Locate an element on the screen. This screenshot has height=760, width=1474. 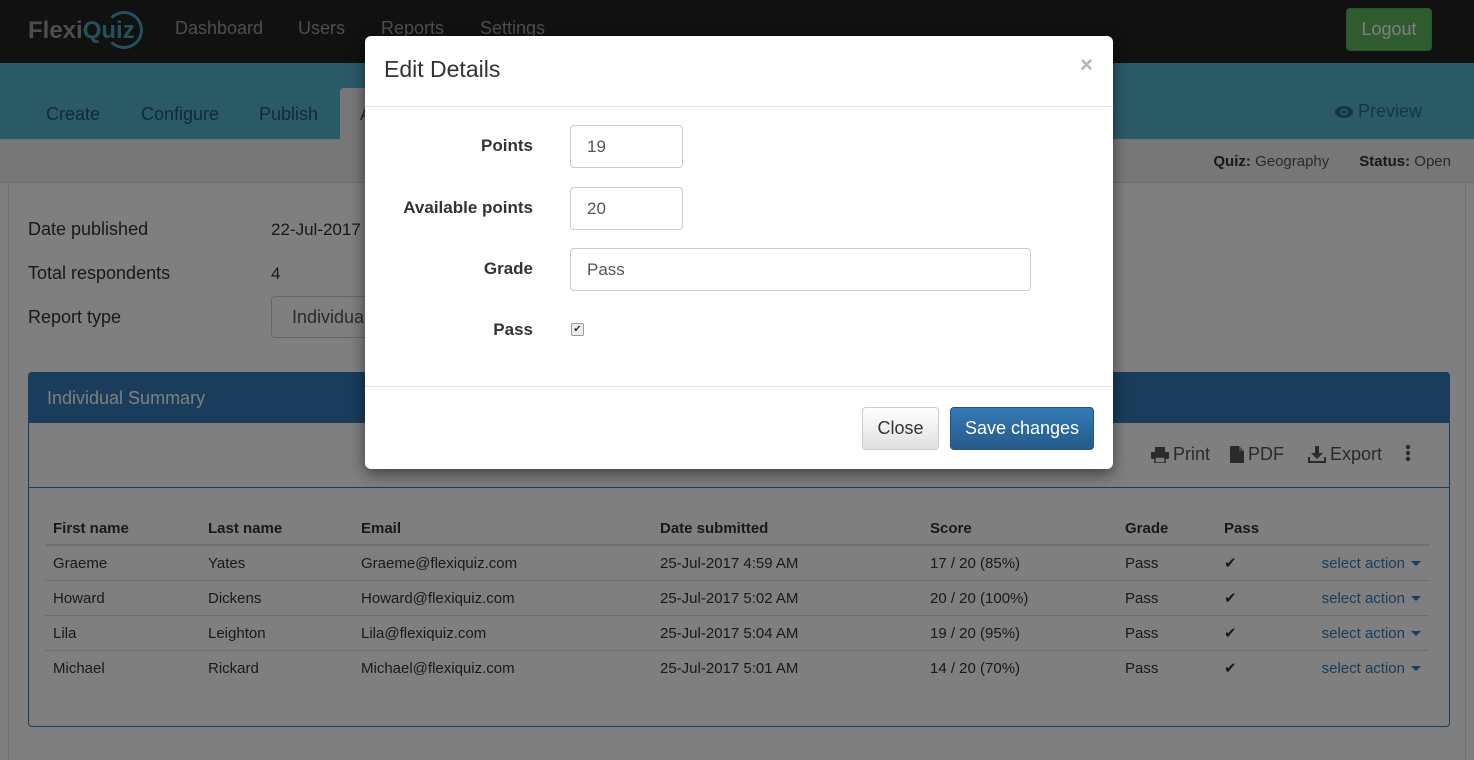
pass-label: Pass is located at coordinates (513, 329).